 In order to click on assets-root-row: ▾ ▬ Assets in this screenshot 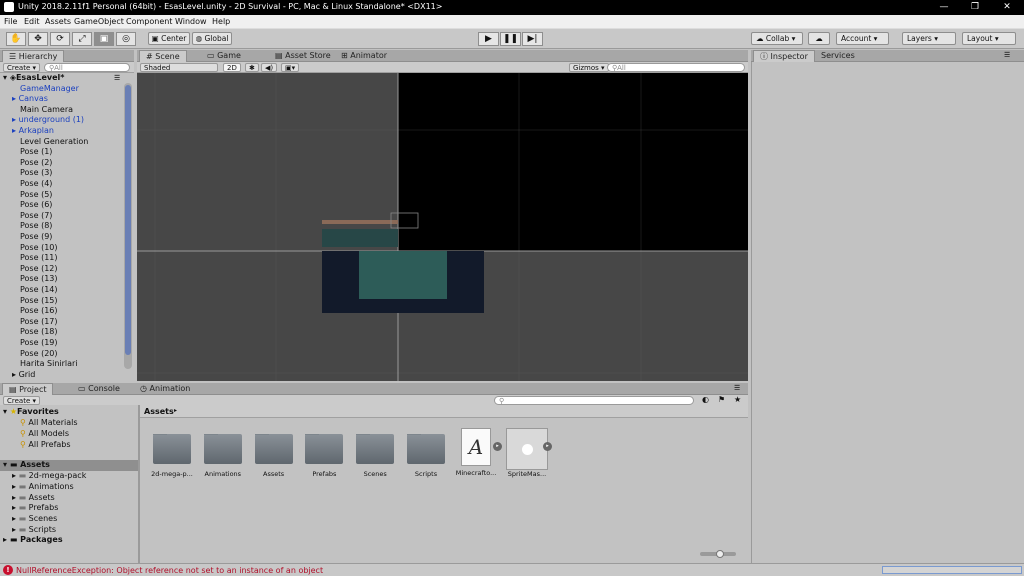, I will do `click(69, 465)`.